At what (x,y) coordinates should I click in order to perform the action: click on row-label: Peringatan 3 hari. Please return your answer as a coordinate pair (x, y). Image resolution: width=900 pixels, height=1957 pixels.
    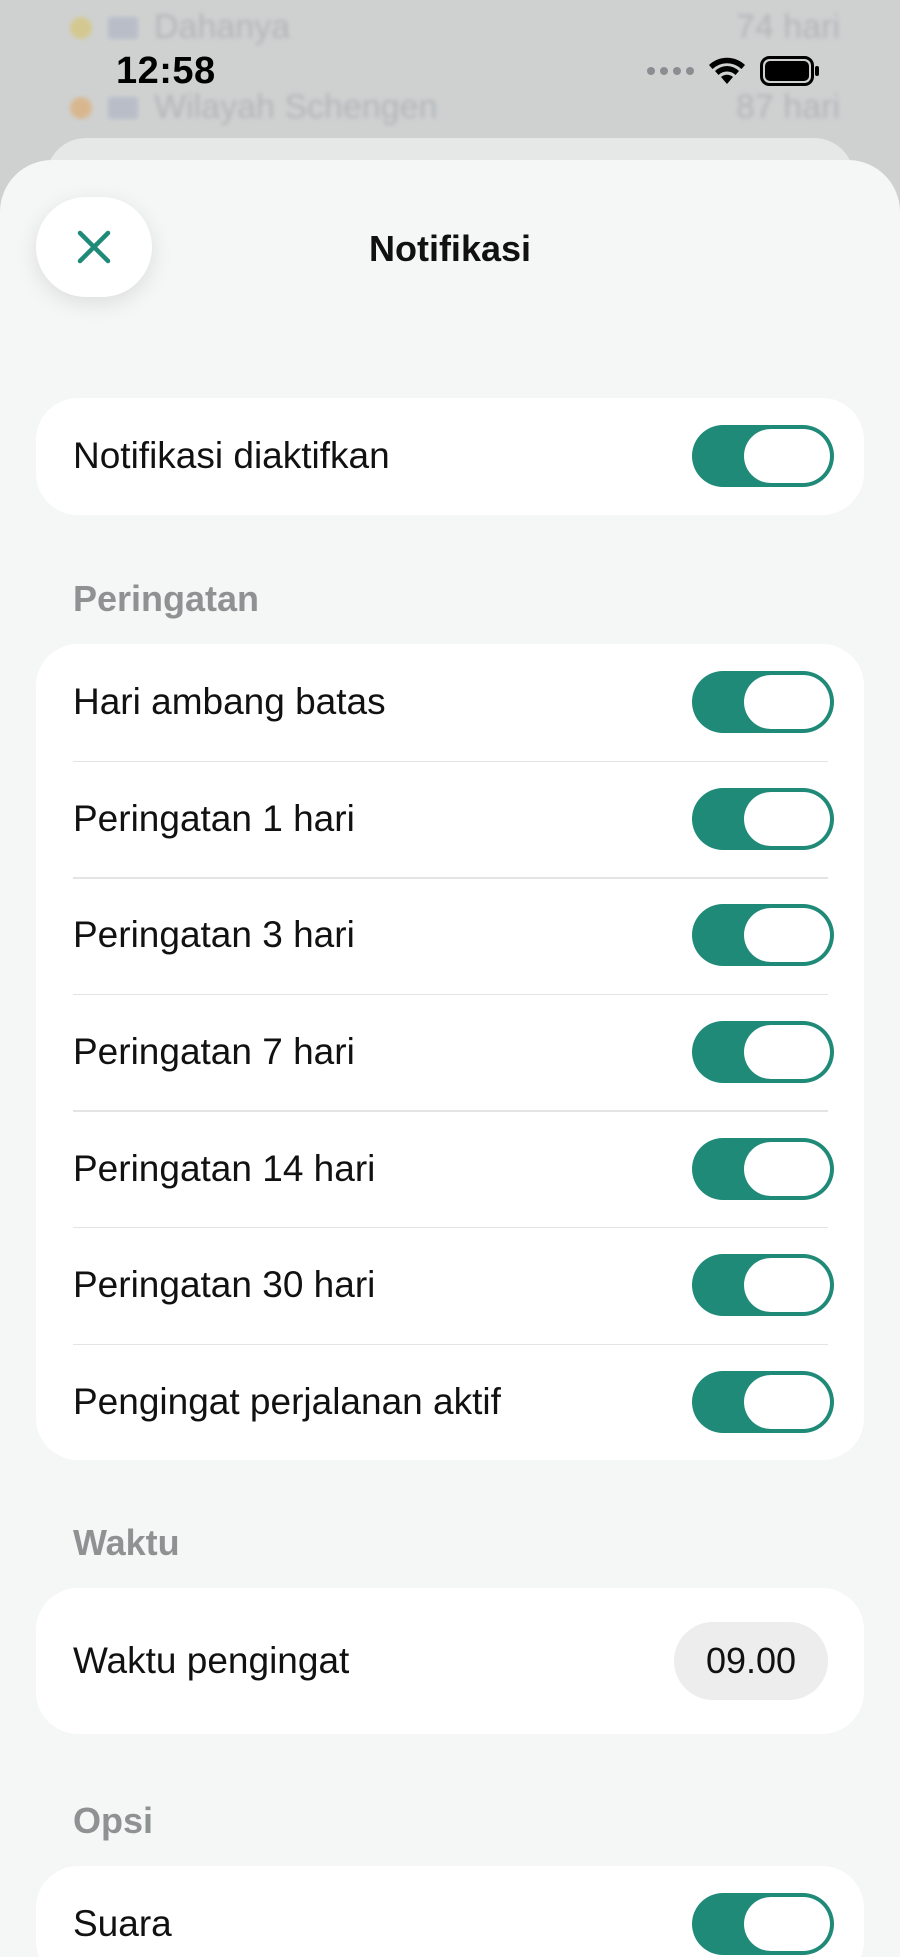
    Looking at the image, I should click on (214, 935).